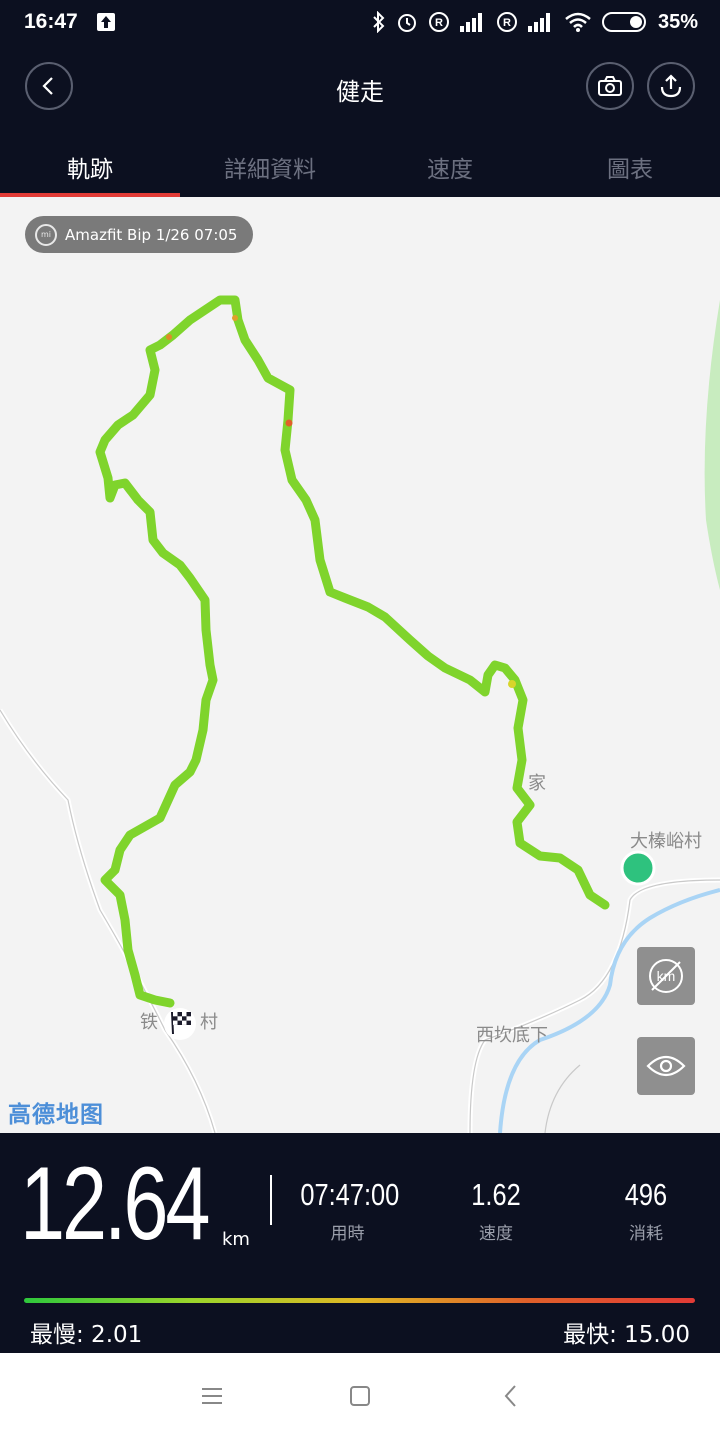 This screenshot has height=1440, width=720. What do you see at coordinates (360, 23) in the screenshot?
I see `status-bar: 16:47 R R 35%` at bounding box center [360, 23].